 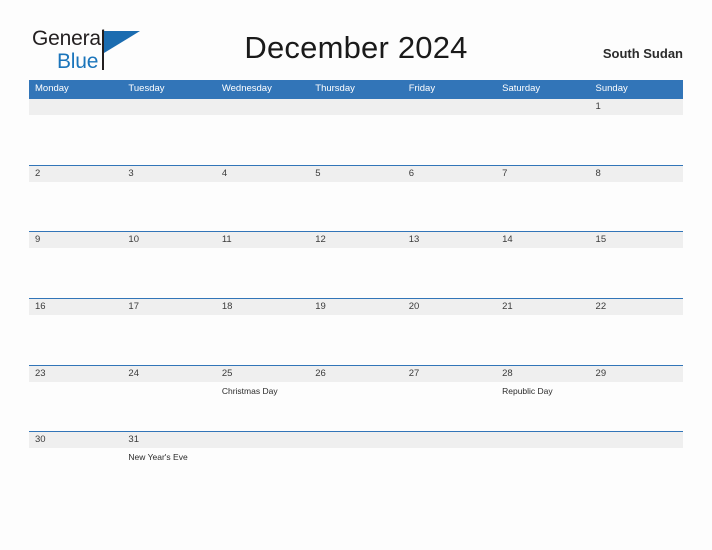 I want to click on day-number: 9, so click(x=38, y=240).